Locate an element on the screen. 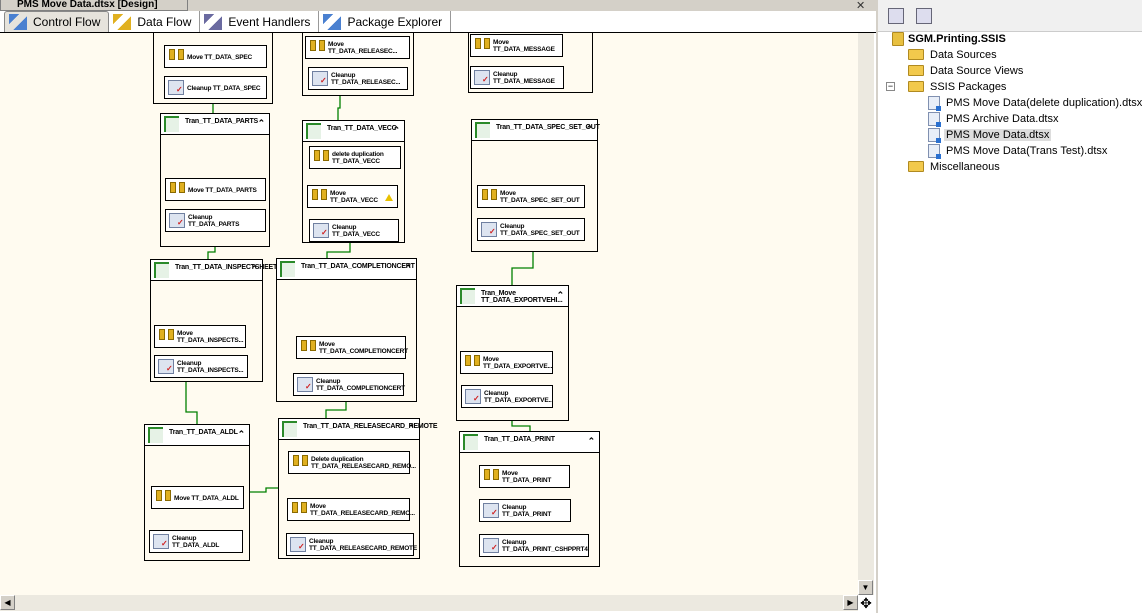  execute-sql-task: CleanupTT_DATA_SPEC_SET_OUT is located at coordinates (531, 229).